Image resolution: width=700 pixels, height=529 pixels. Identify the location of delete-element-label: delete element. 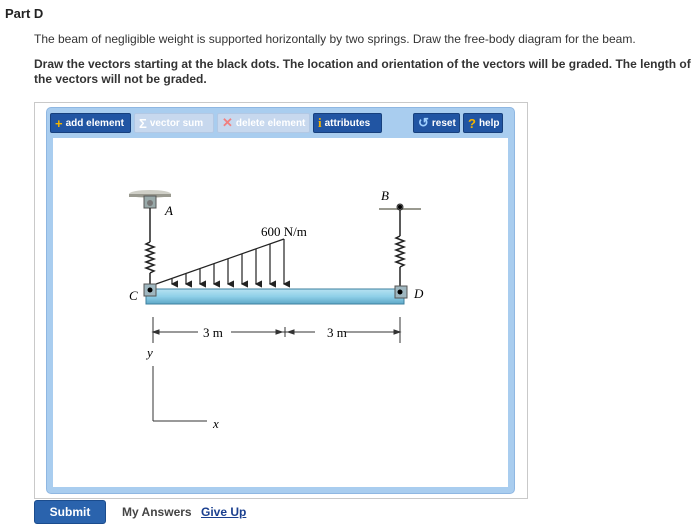
(270, 123).